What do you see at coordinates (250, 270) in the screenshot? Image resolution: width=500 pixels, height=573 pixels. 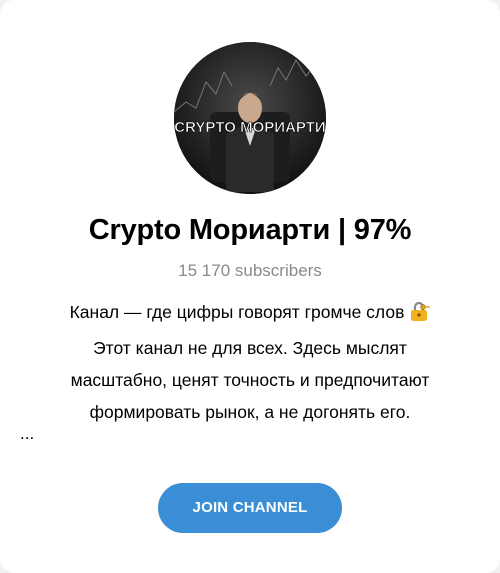 I see `subscriber-count: 15 170 subscribers` at bounding box center [250, 270].